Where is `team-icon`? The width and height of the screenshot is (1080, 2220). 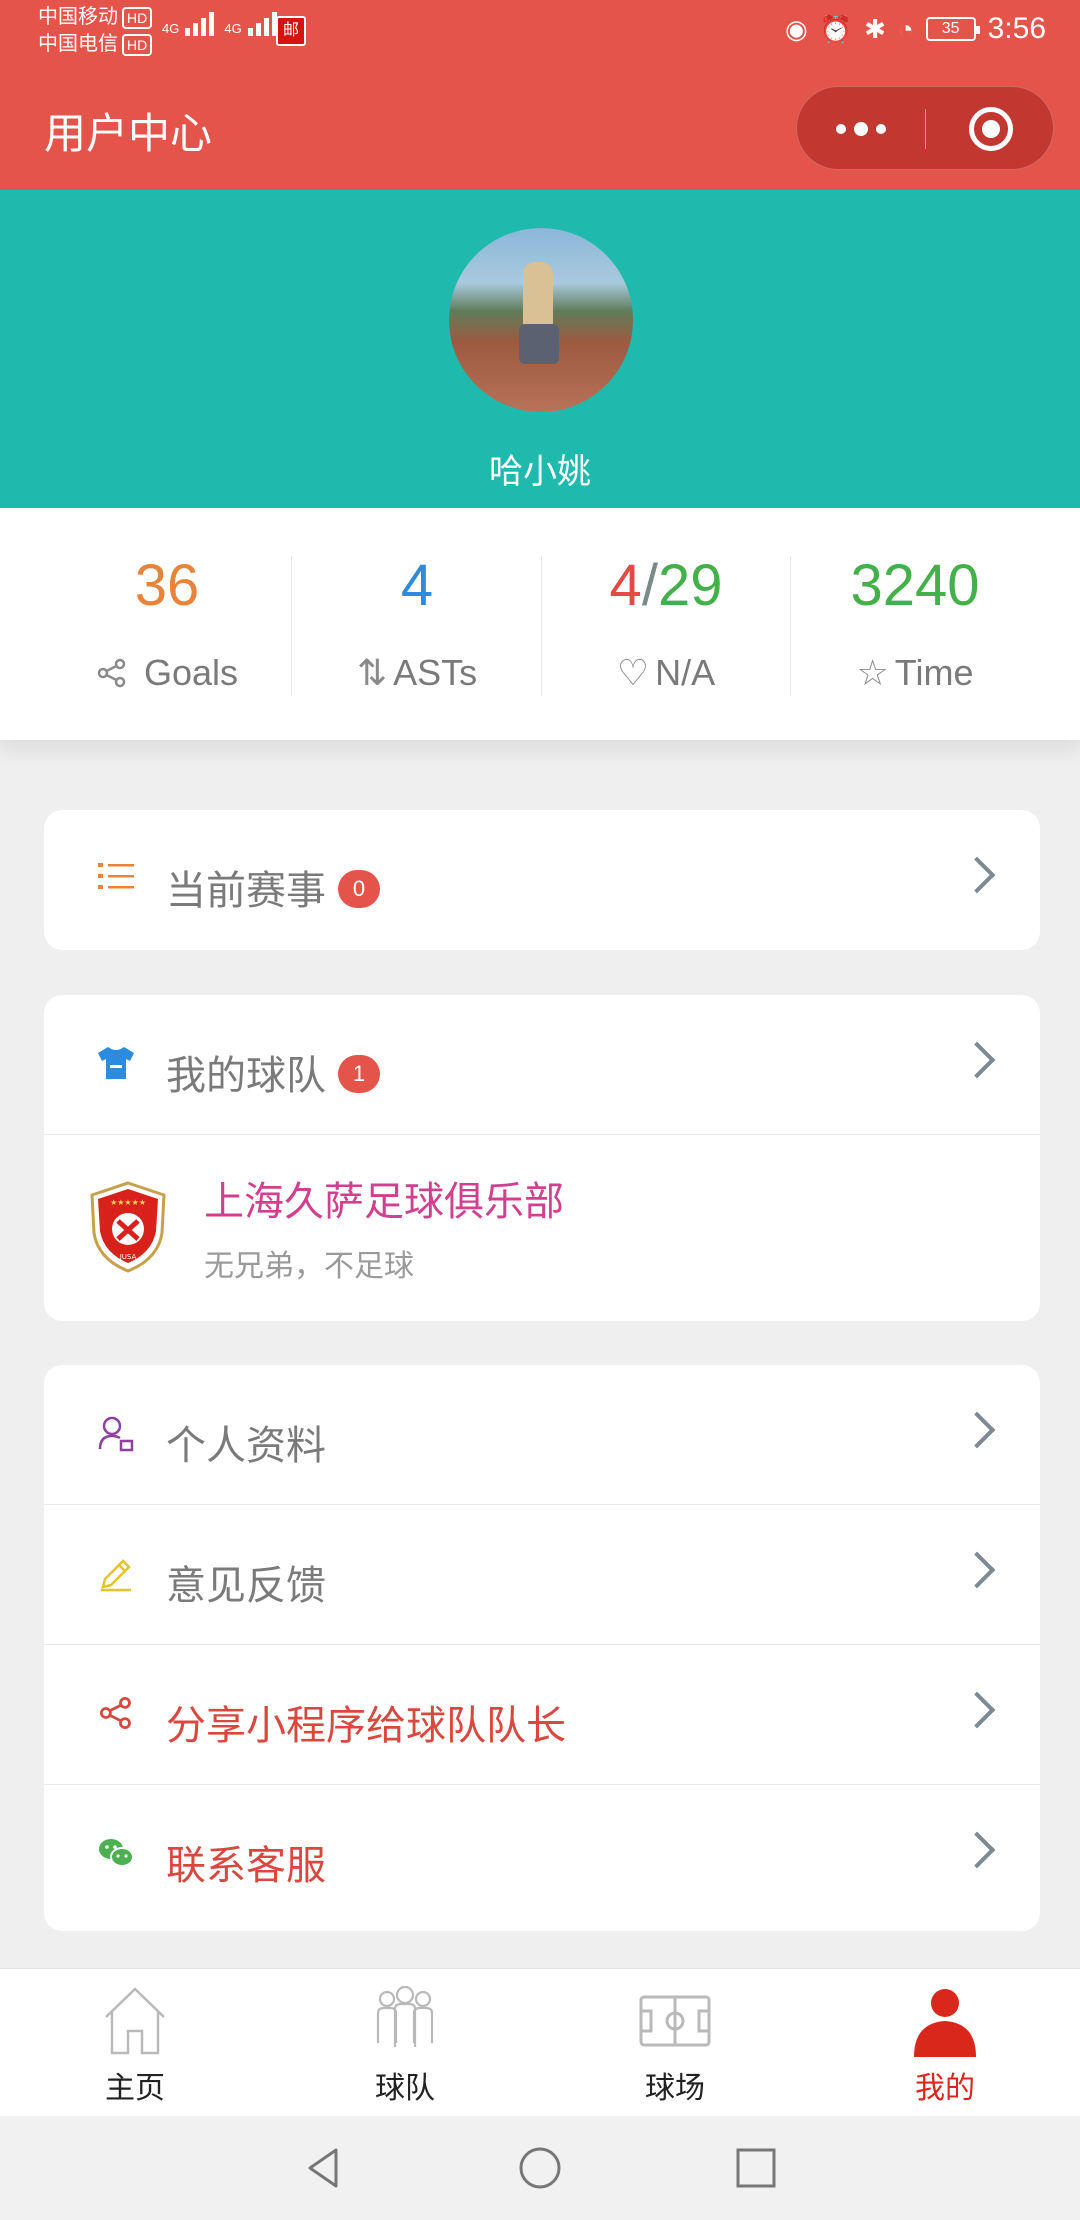
team-icon is located at coordinates (405, 2016).